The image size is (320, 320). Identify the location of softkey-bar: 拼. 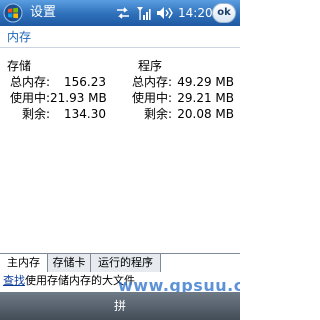
(120, 306).